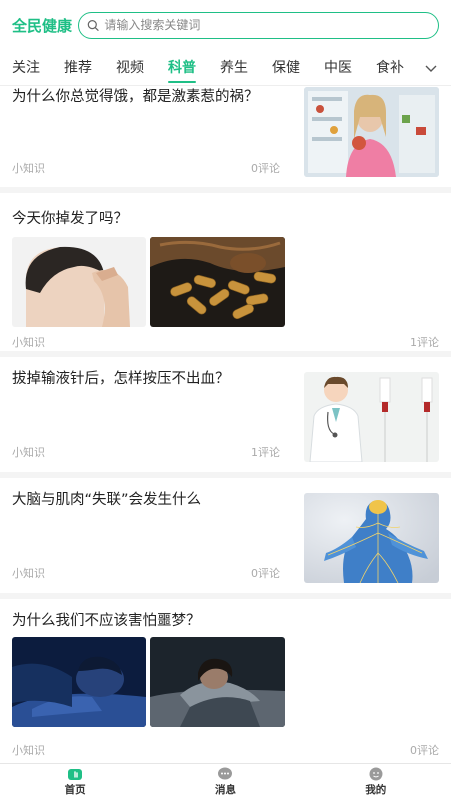 The width and height of the screenshot is (451, 800). I want to click on header: 全民健康, so click(225, 25).